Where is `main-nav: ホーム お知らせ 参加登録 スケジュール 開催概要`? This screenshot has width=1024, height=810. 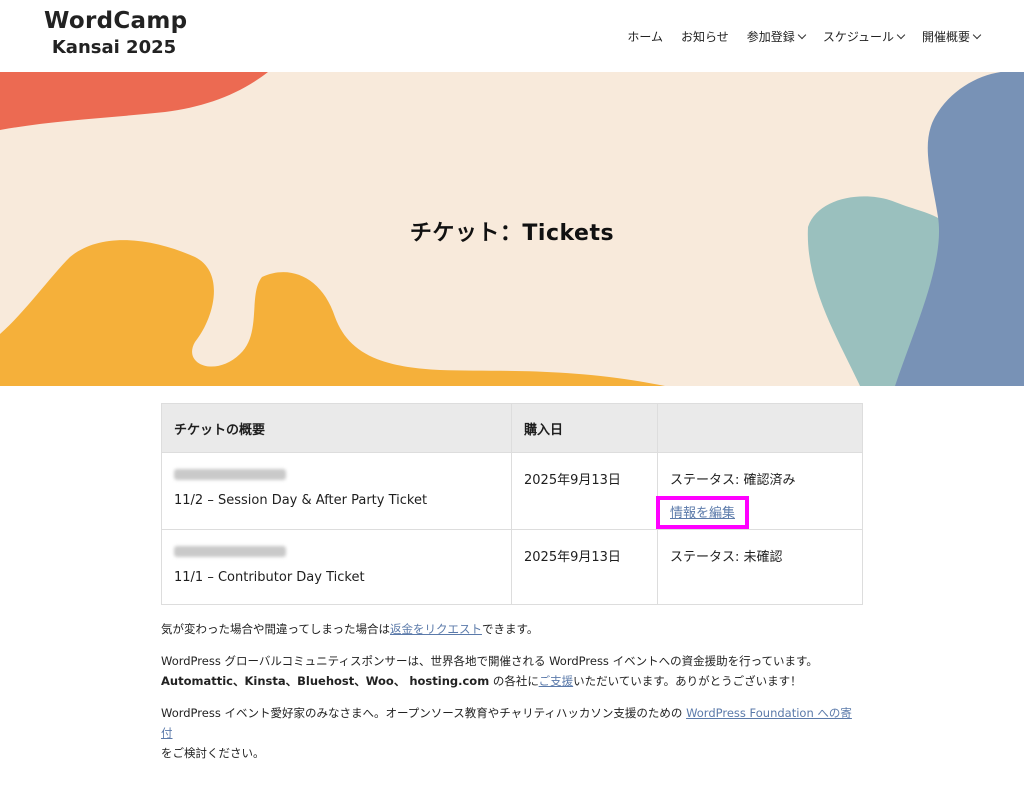 main-nav: ホーム お知らせ 参加登録 スケジュール 開催概要 is located at coordinates (804, 36).